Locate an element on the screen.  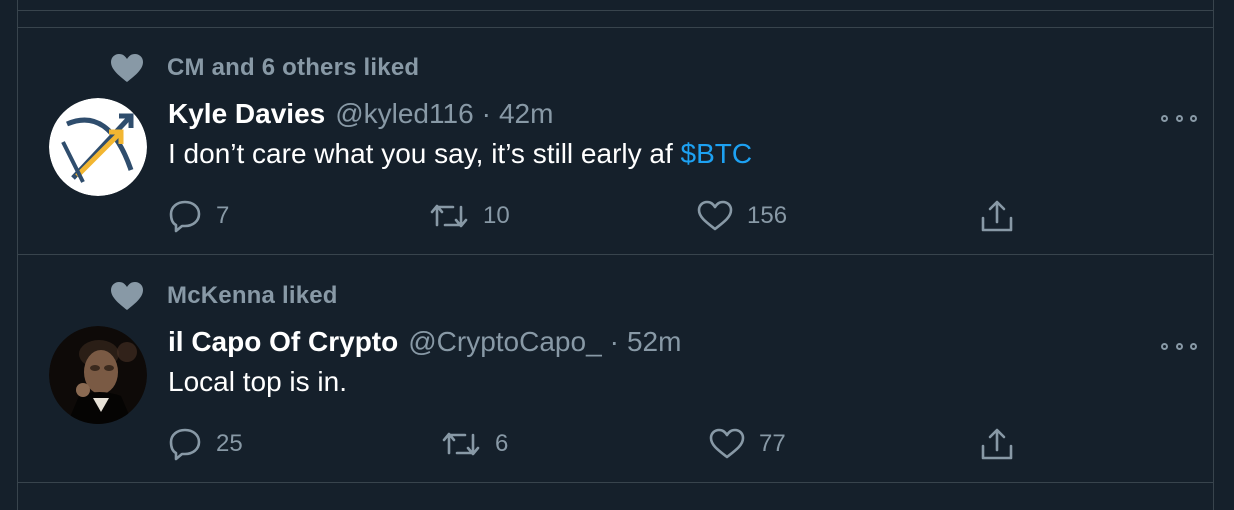
tweet-actions: 25 6 77 is located at coordinates (615, 444).